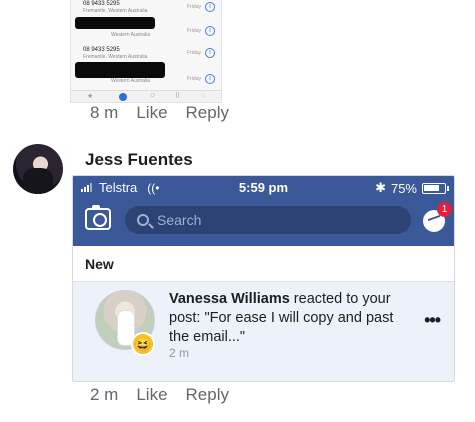 Image resolution: width=475 pixels, height=422 pixels. I want to click on star-icon: ★, so click(90, 96).